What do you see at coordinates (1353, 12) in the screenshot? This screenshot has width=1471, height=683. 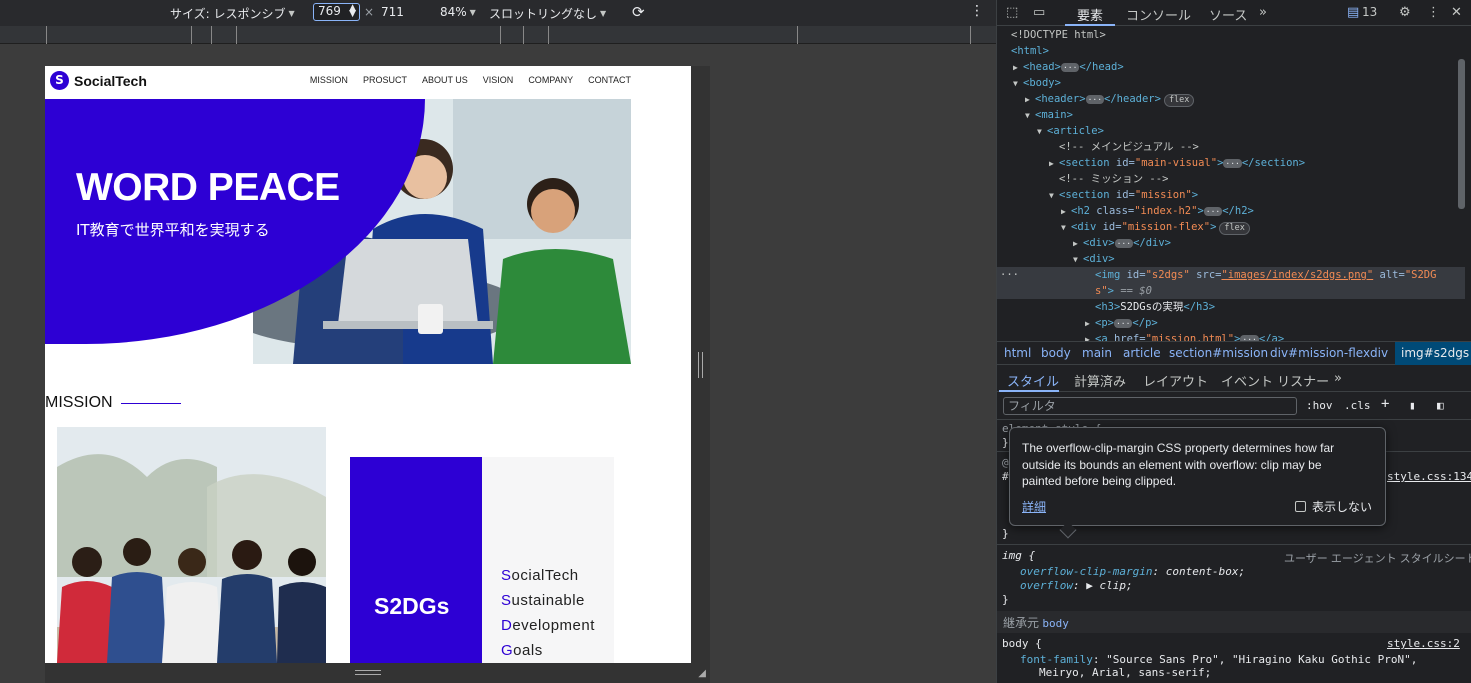 I see `issues-icon: ▤` at bounding box center [1353, 12].